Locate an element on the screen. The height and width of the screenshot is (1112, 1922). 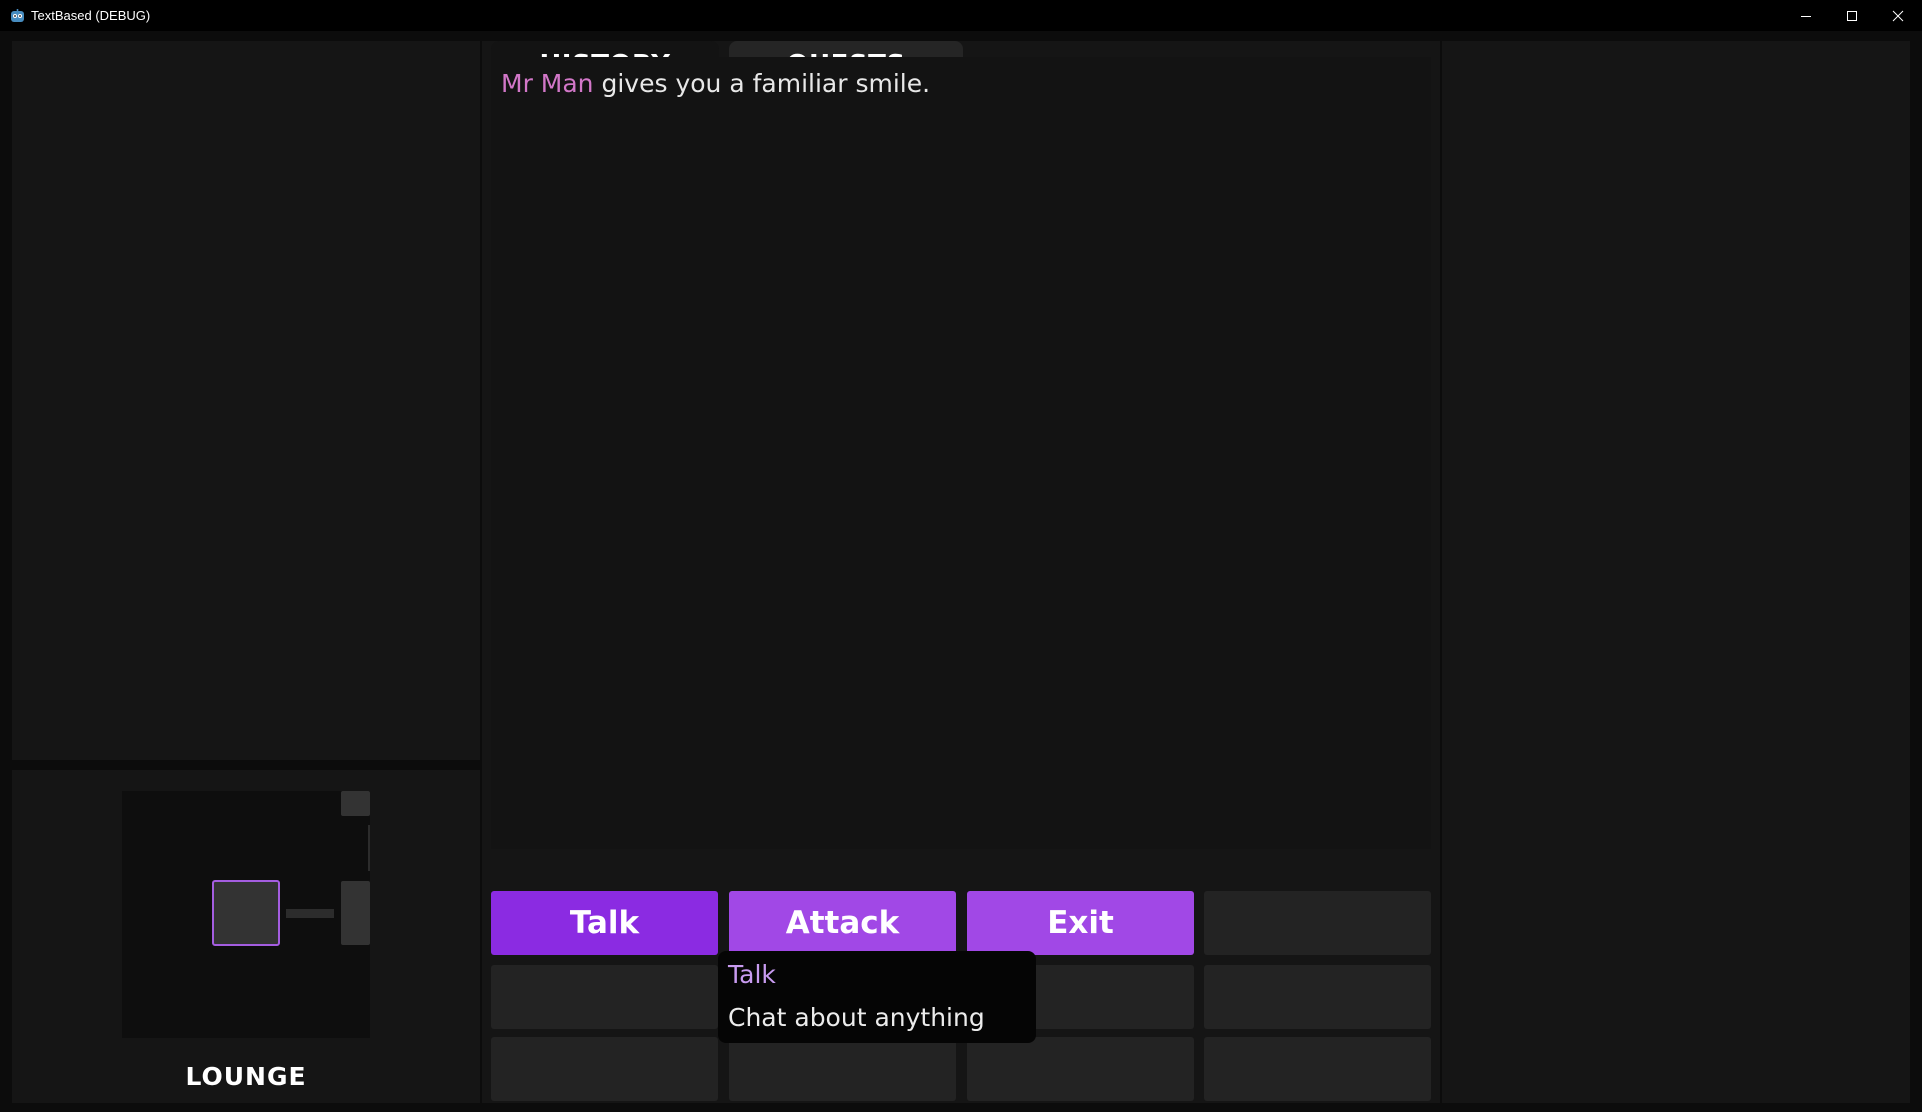
exit-button: Exit is located at coordinates (1080, 923).